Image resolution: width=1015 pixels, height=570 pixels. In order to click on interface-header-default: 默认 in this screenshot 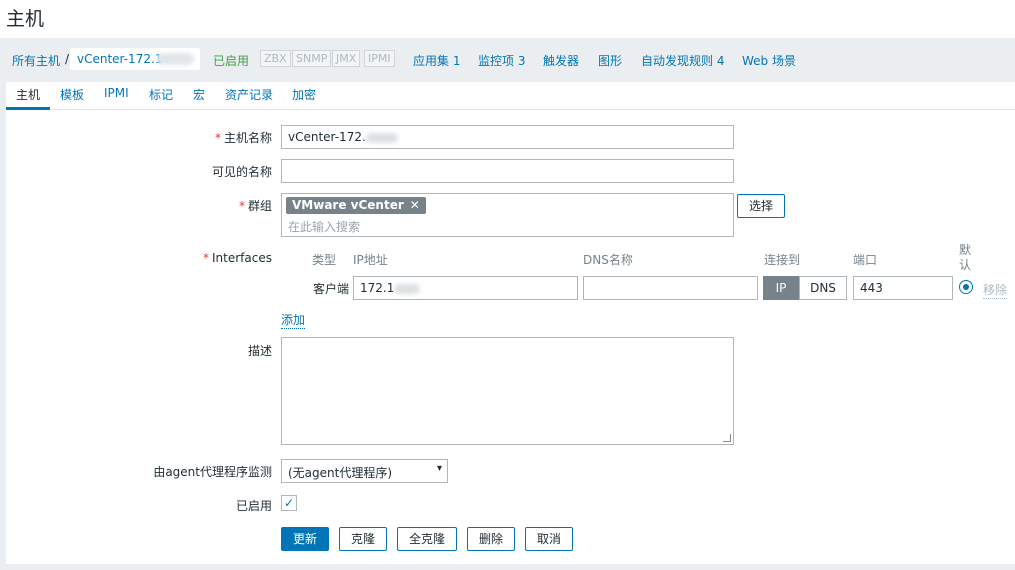, I will do `click(965, 257)`.